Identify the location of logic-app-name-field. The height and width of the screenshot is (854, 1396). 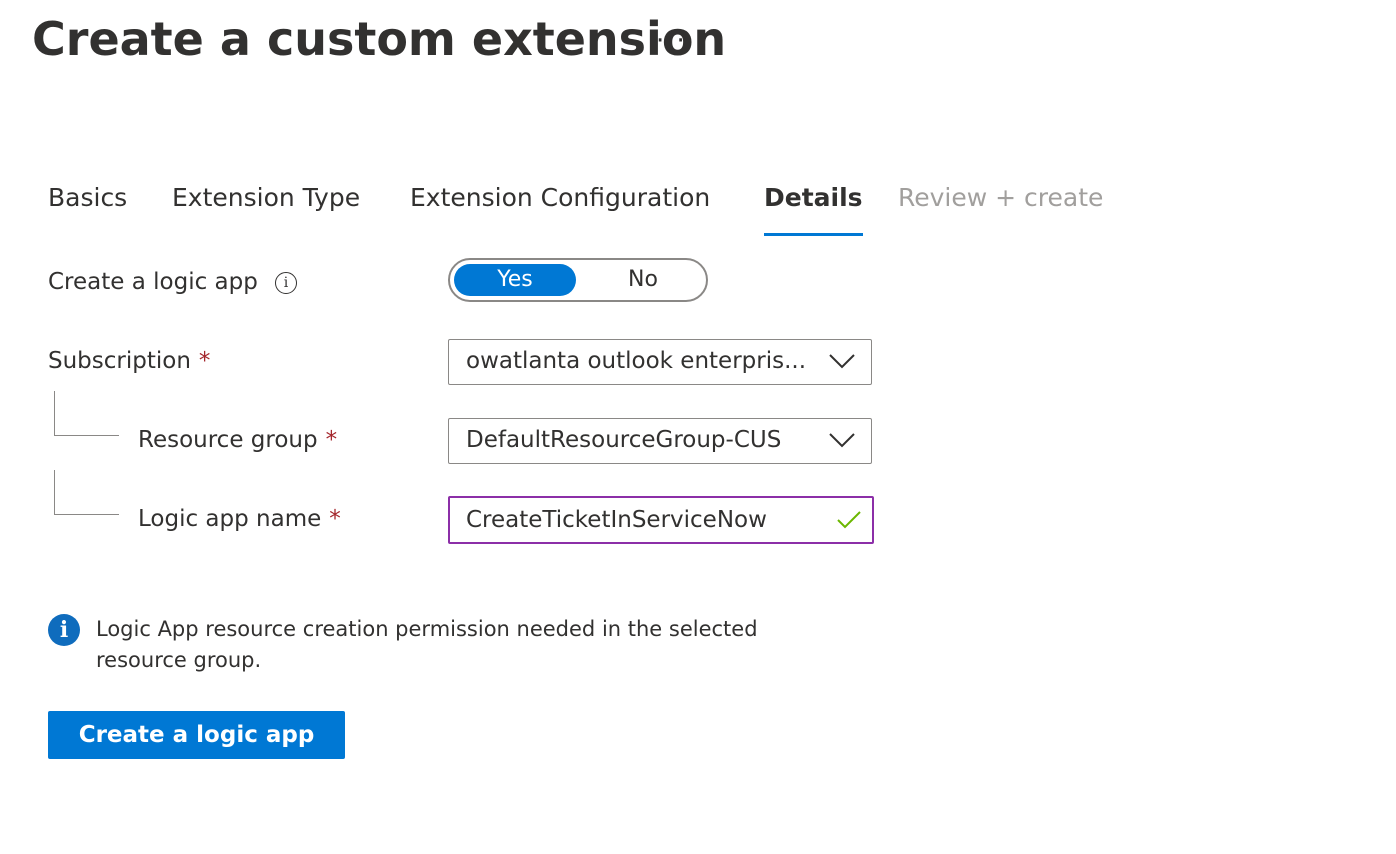
(661, 520).